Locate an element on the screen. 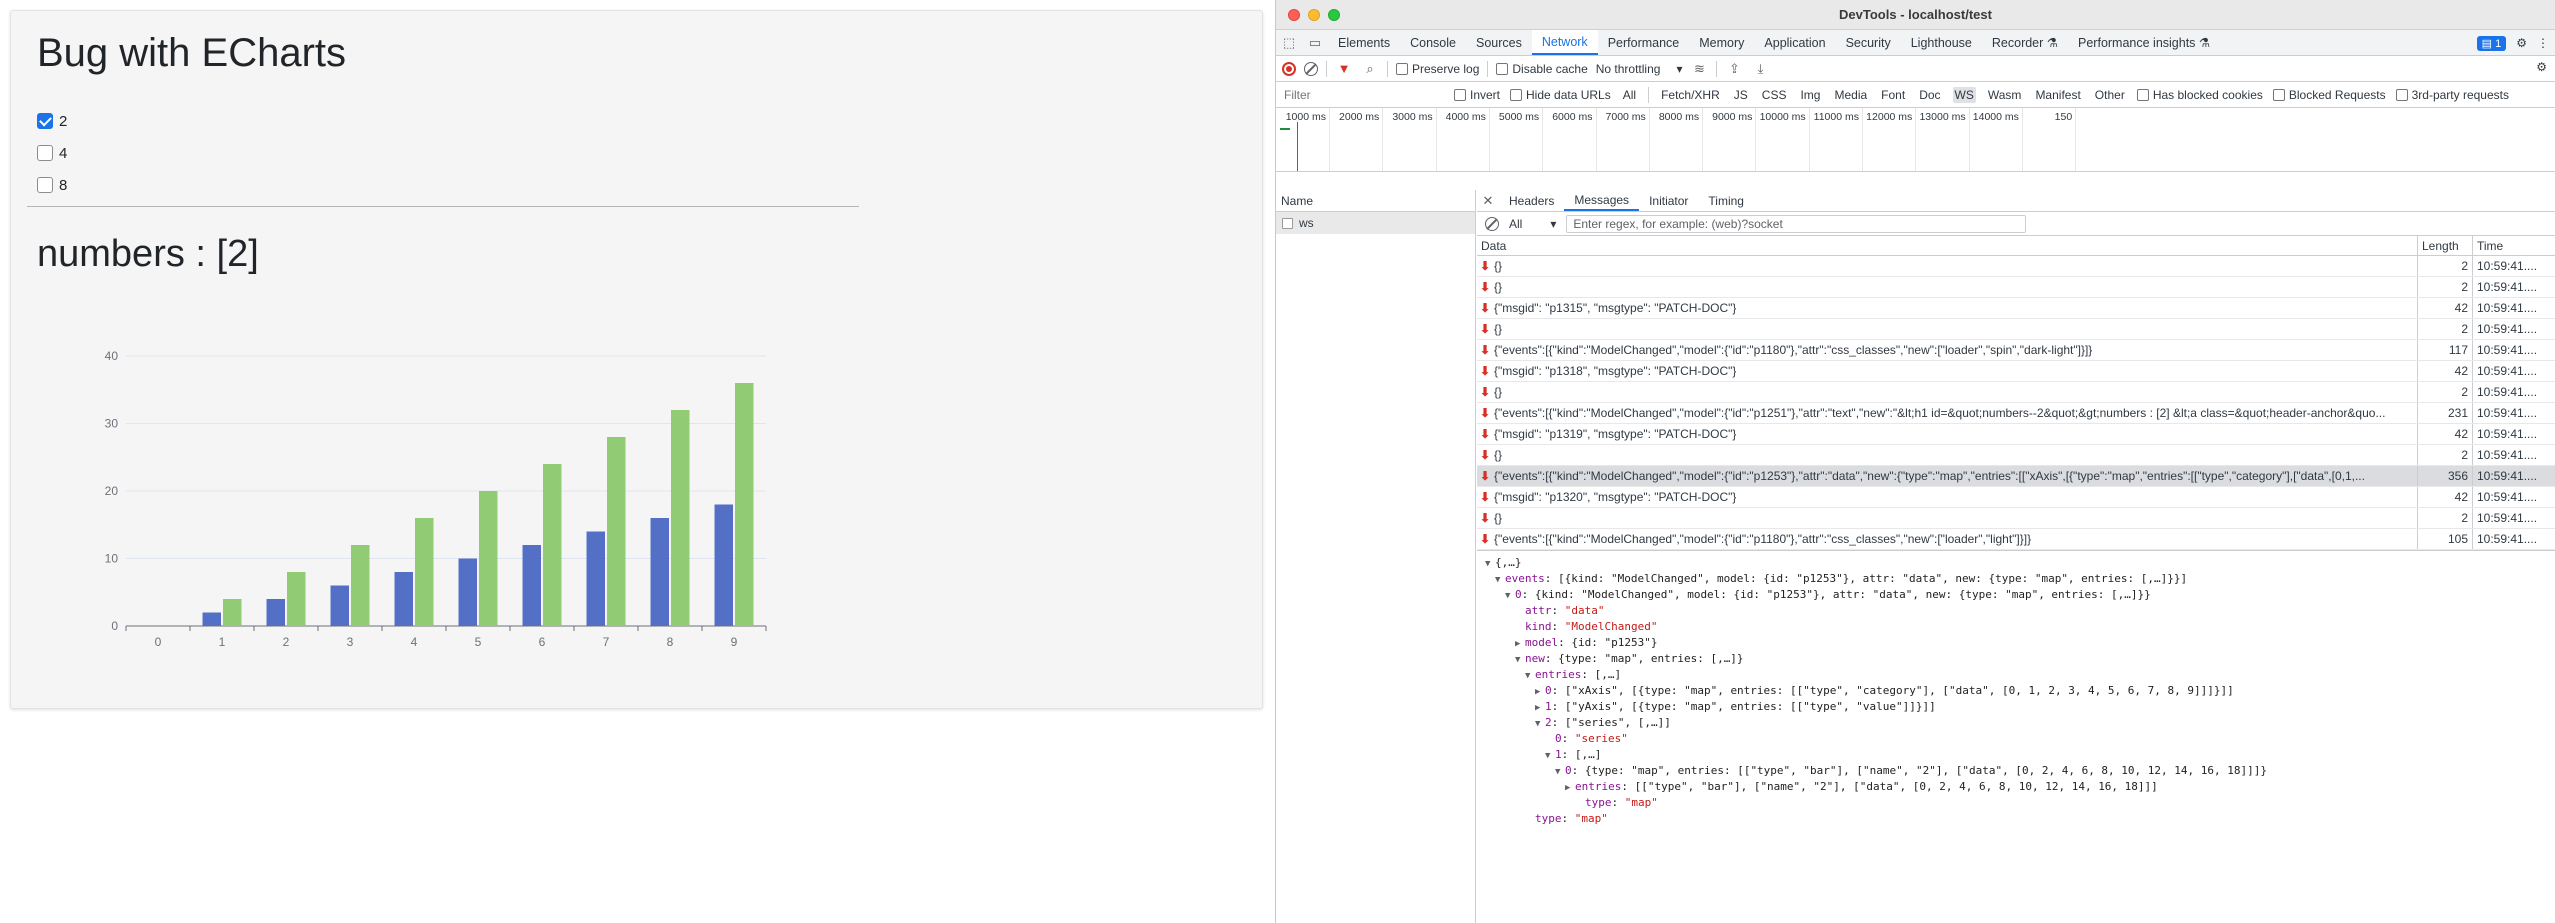 The height and width of the screenshot is (923, 2555). type-filter-media: Media is located at coordinates (1850, 95).